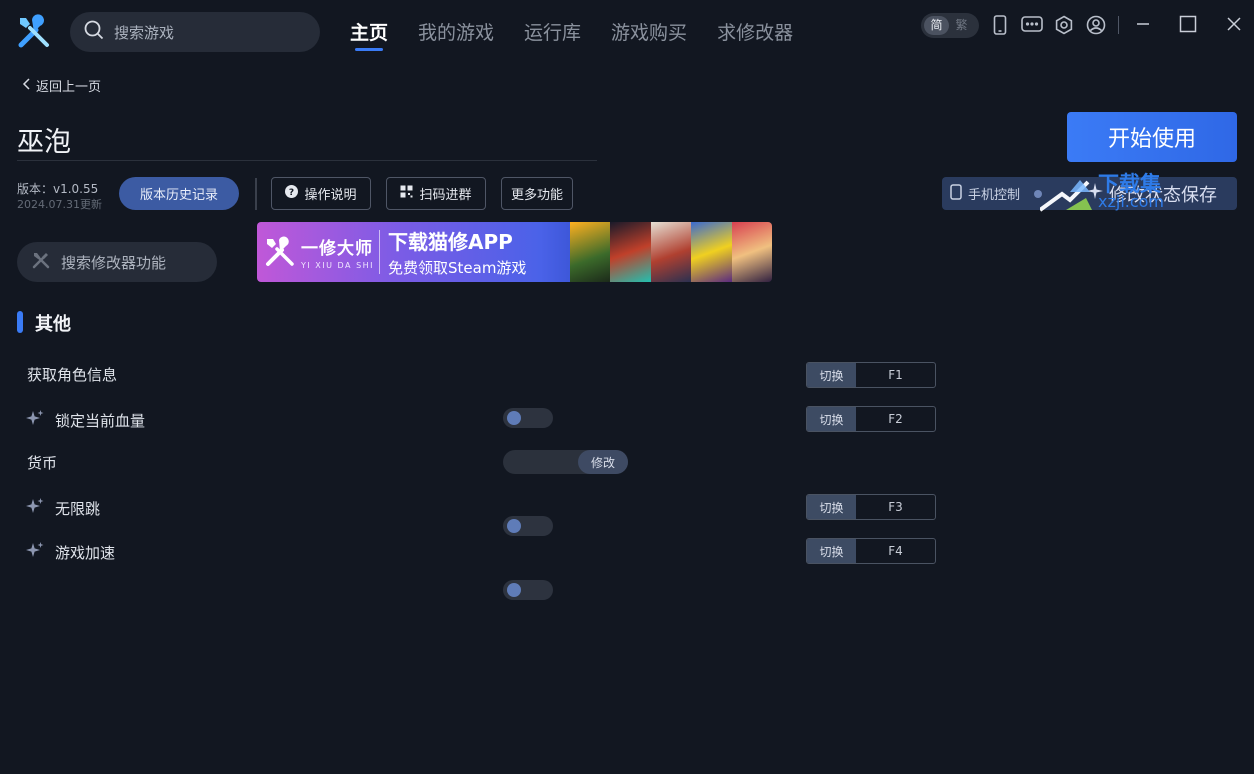  Describe the element at coordinates (1096, 25) in the screenshot. I see `user-icon` at that location.